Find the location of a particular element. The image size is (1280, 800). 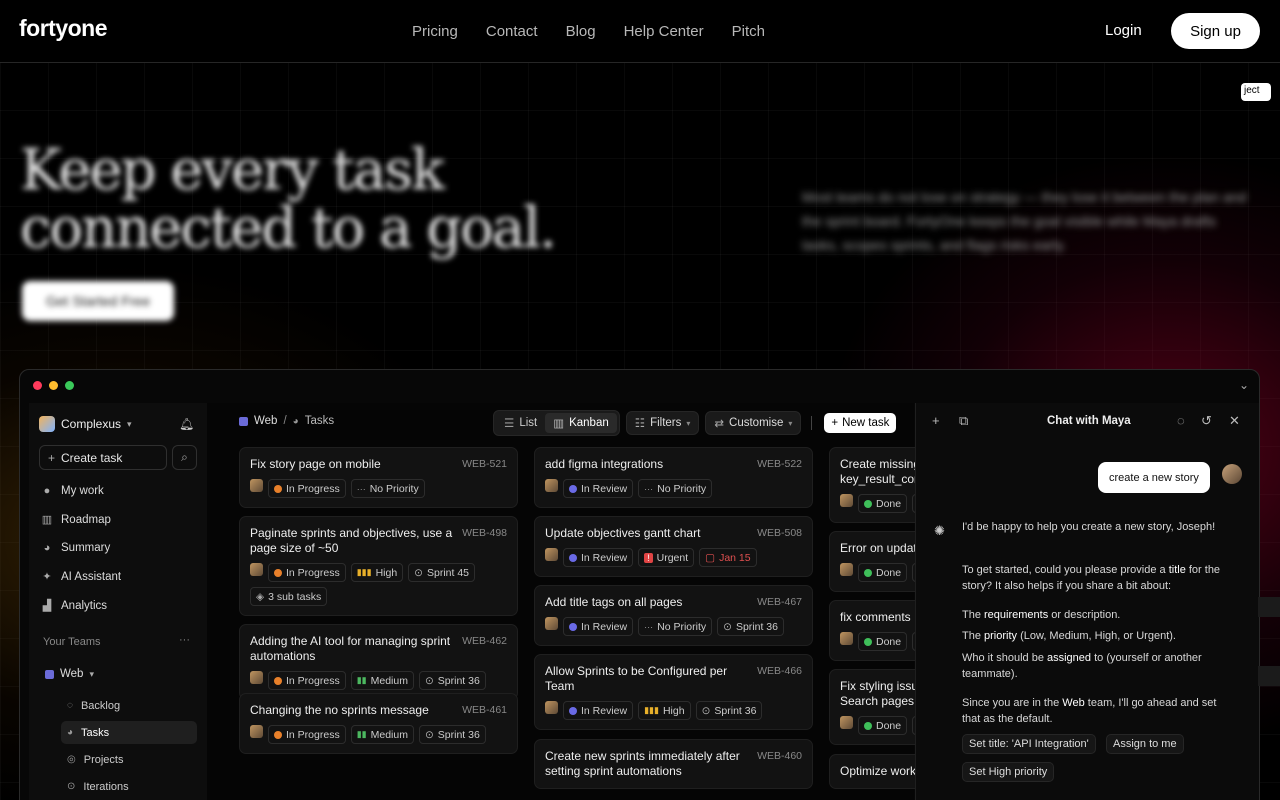

kanban-view-tab: ▥ Kanban is located at coordinates (581, 423).